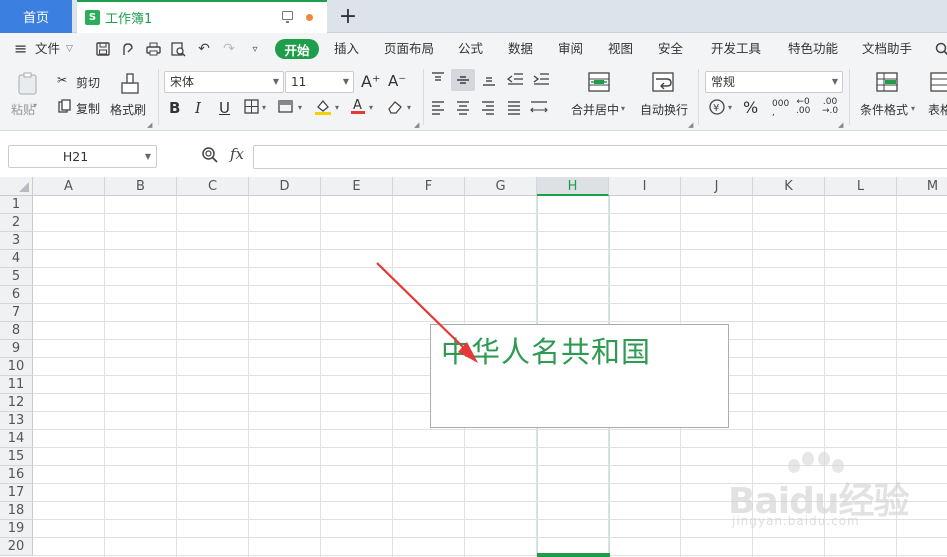 Image resolution: width=947 pixels, height=557 pixels. I want to click on column-header-h: H, so click(573, 186).